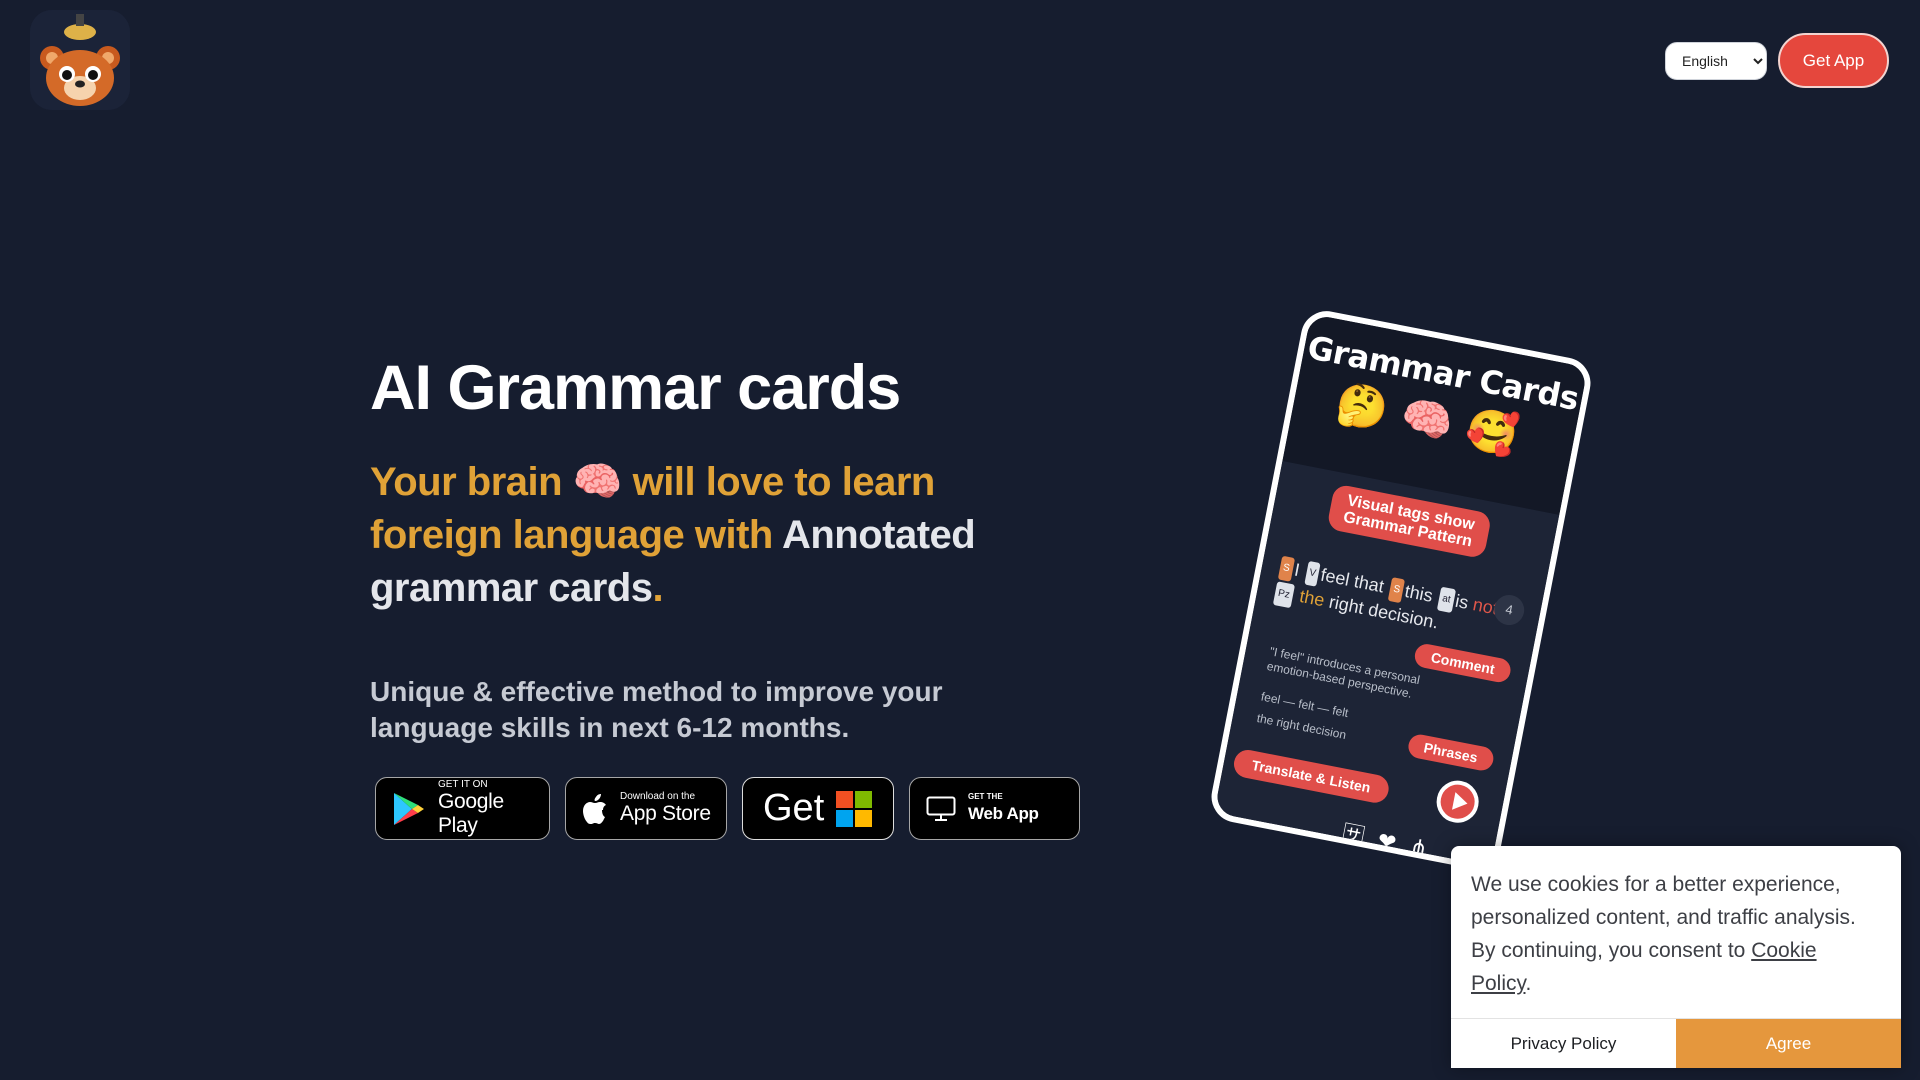 This screenshot has width=1920, height=1080. Describe the element at coordinates (408, 808) in the screenshot. I see `google-play-icon` at that location.